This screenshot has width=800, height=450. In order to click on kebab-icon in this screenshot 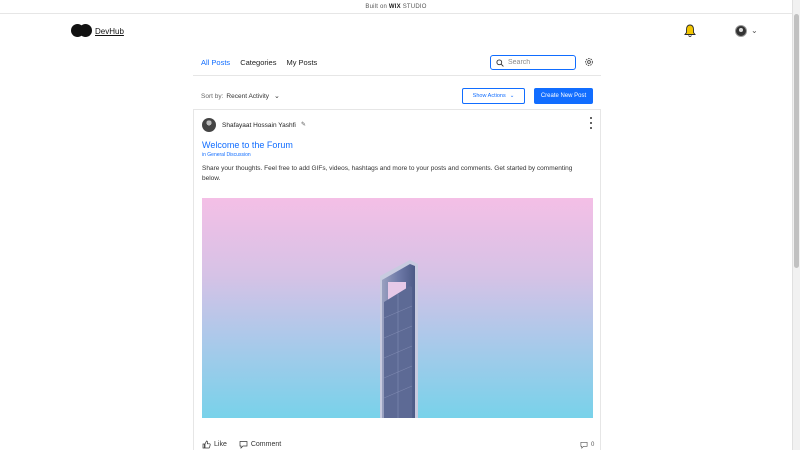, I will do `click(591, 123)`.